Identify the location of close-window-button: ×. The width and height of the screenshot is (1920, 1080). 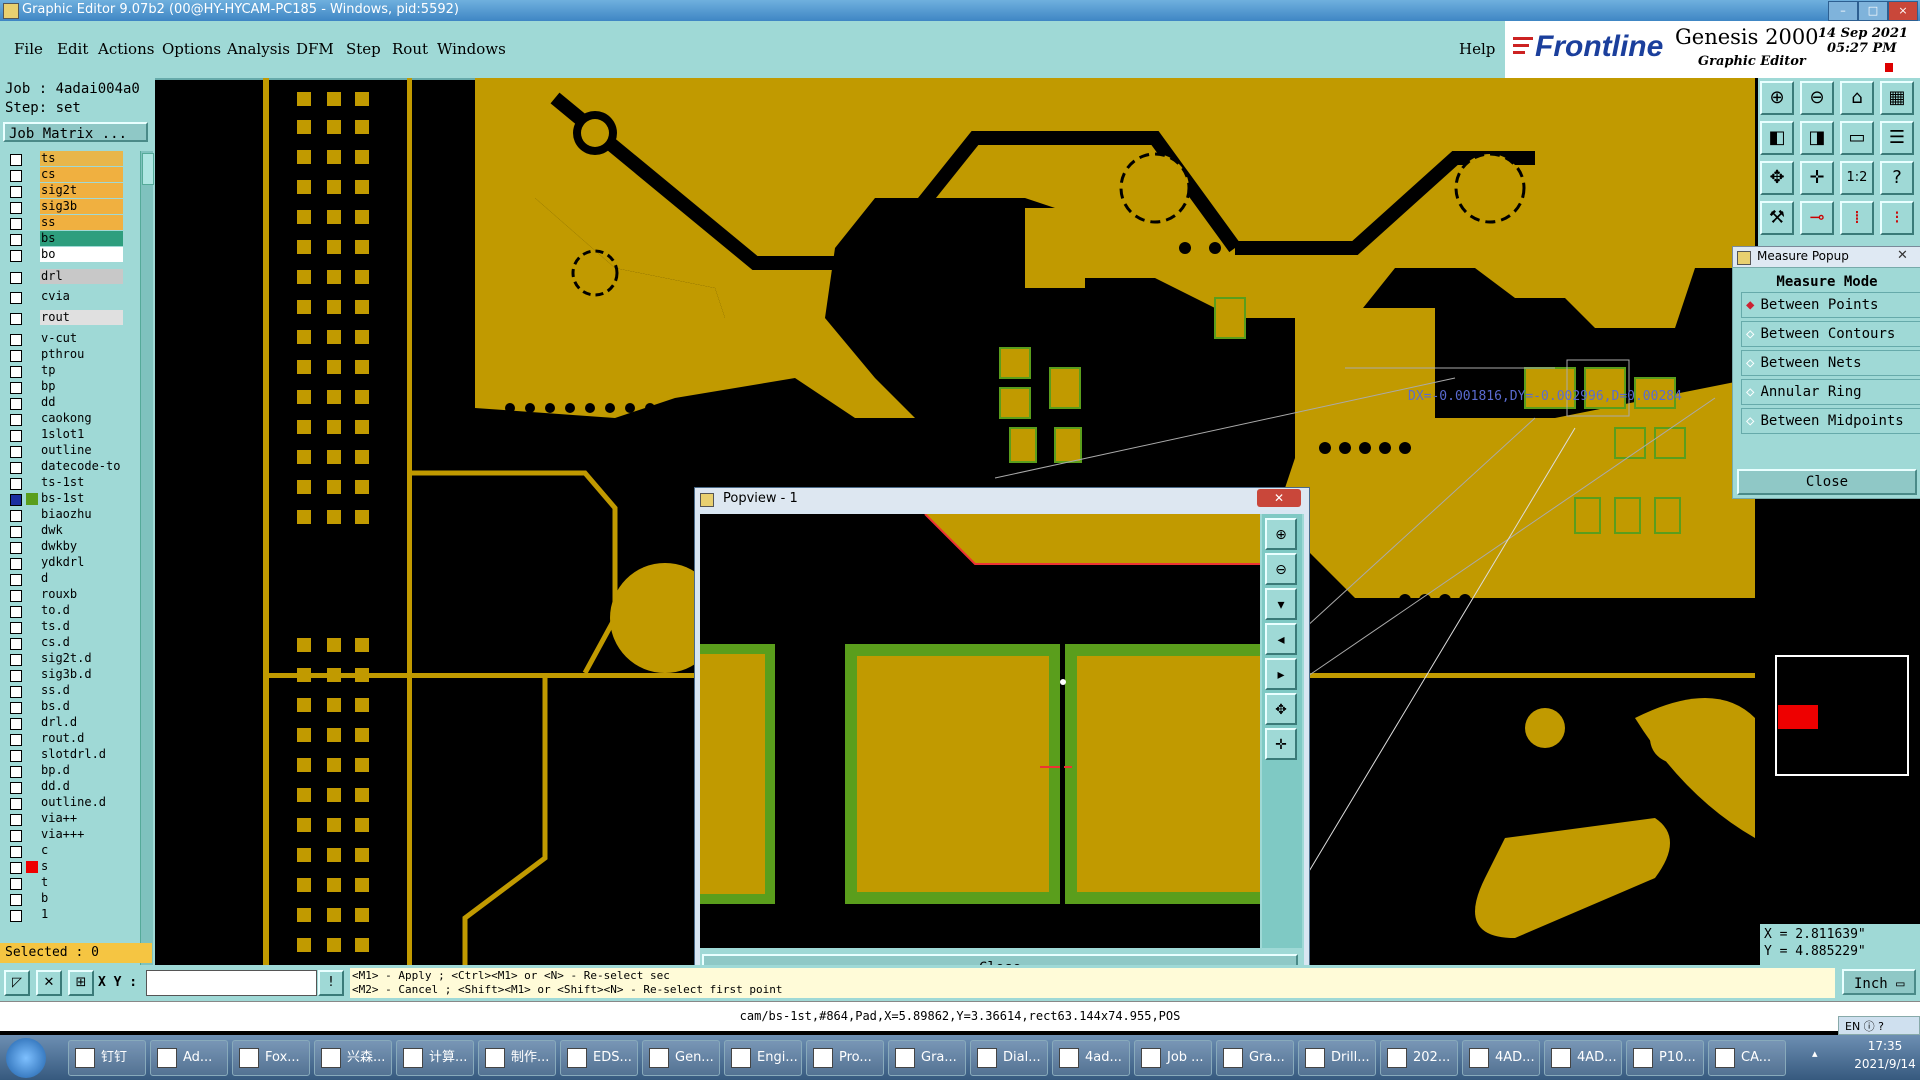
(1903, 11).